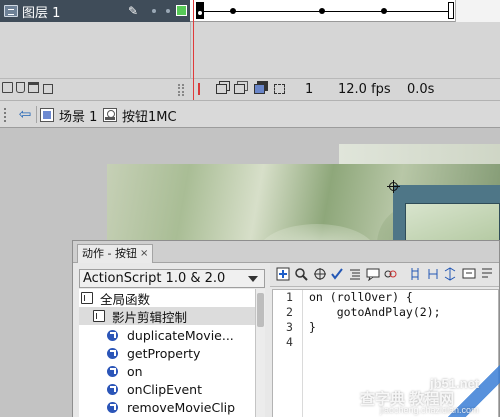 The height and width of the screenshot is (417, 500). I want to click on background-image-top, so click(419, 155).